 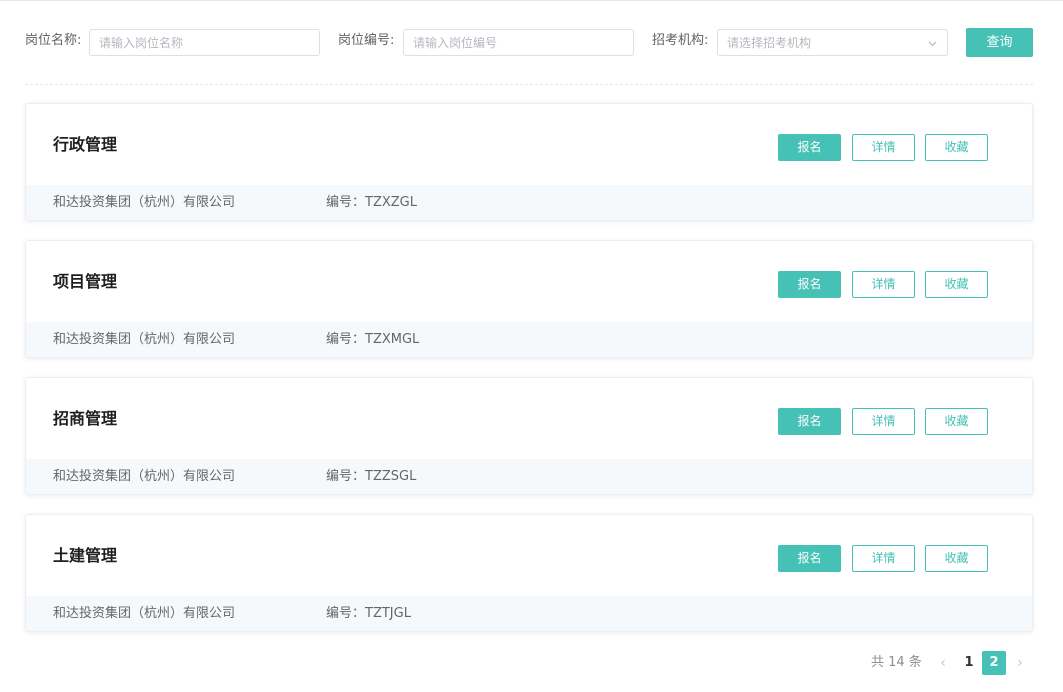 I want to click on position-name-label: 岗位名称:, so click(x=53, y=40).